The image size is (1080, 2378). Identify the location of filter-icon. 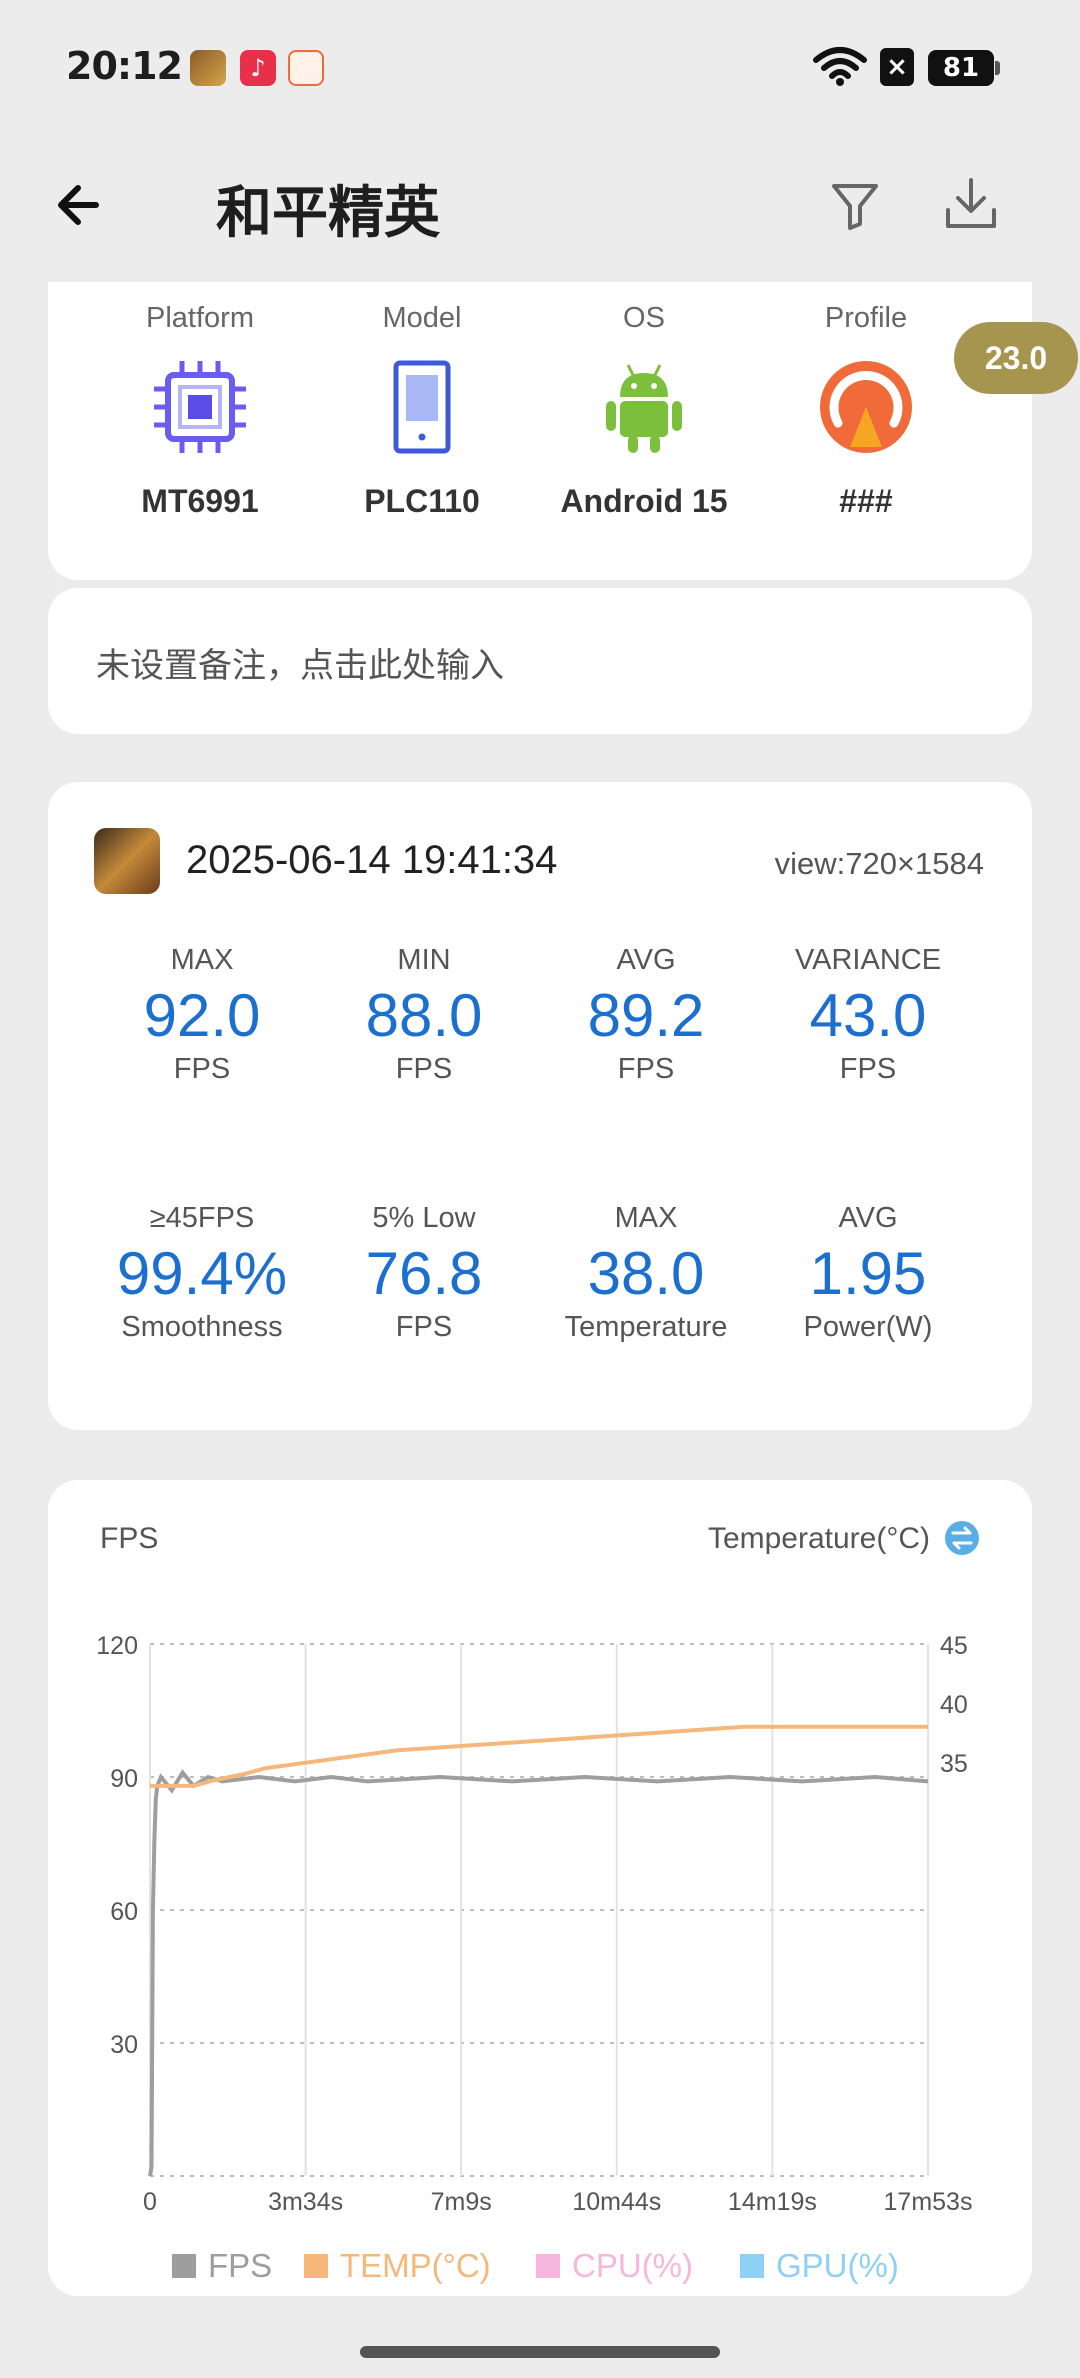
(855, 205).